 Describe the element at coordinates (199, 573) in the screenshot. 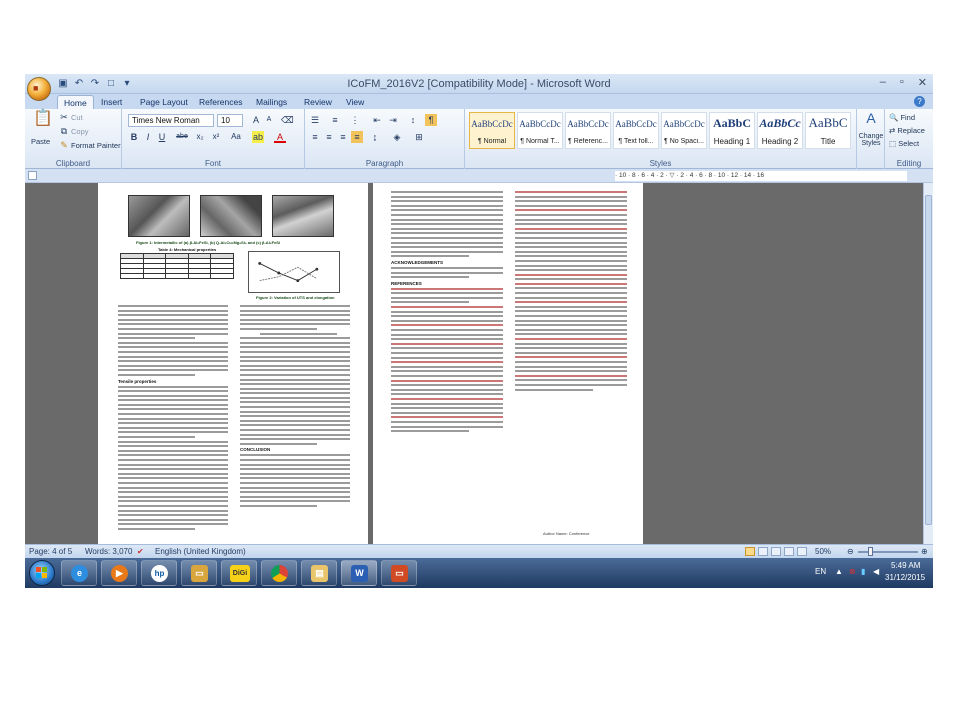

I see `taskbar-folder: ▭` at that location.